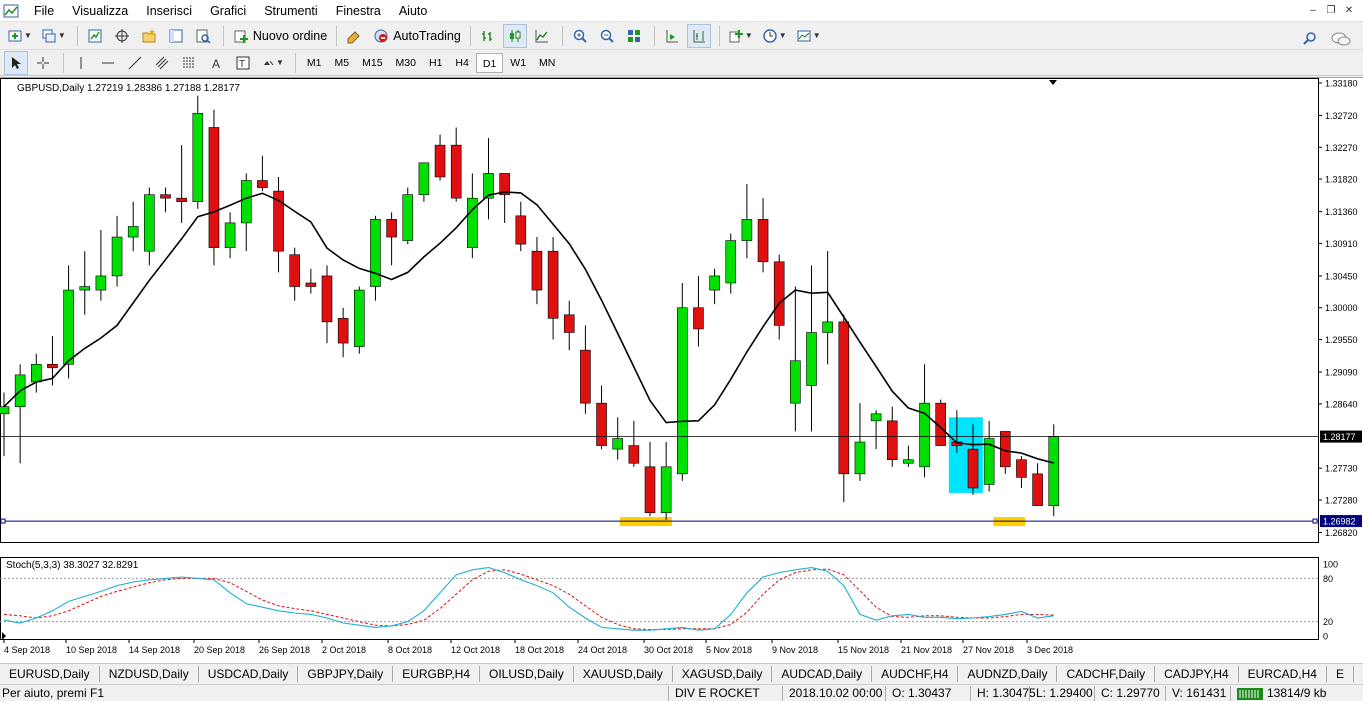  I want to click on menu-tools: Strumenti, so click(291, 11).